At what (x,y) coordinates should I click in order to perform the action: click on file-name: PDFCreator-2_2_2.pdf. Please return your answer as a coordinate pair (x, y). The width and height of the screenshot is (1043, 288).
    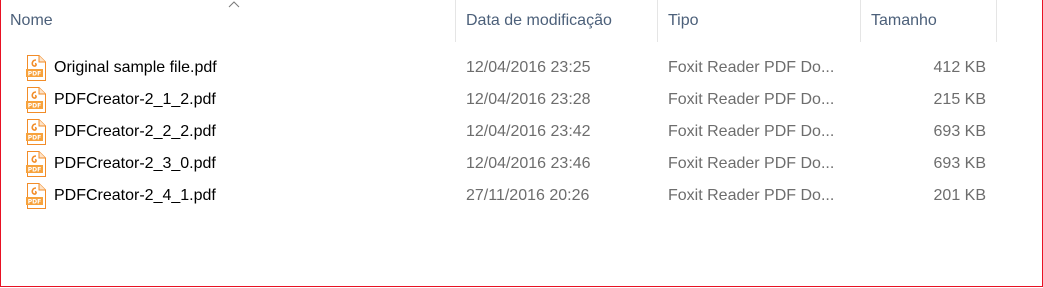
    Looking at the image, I should click on (135, 131).